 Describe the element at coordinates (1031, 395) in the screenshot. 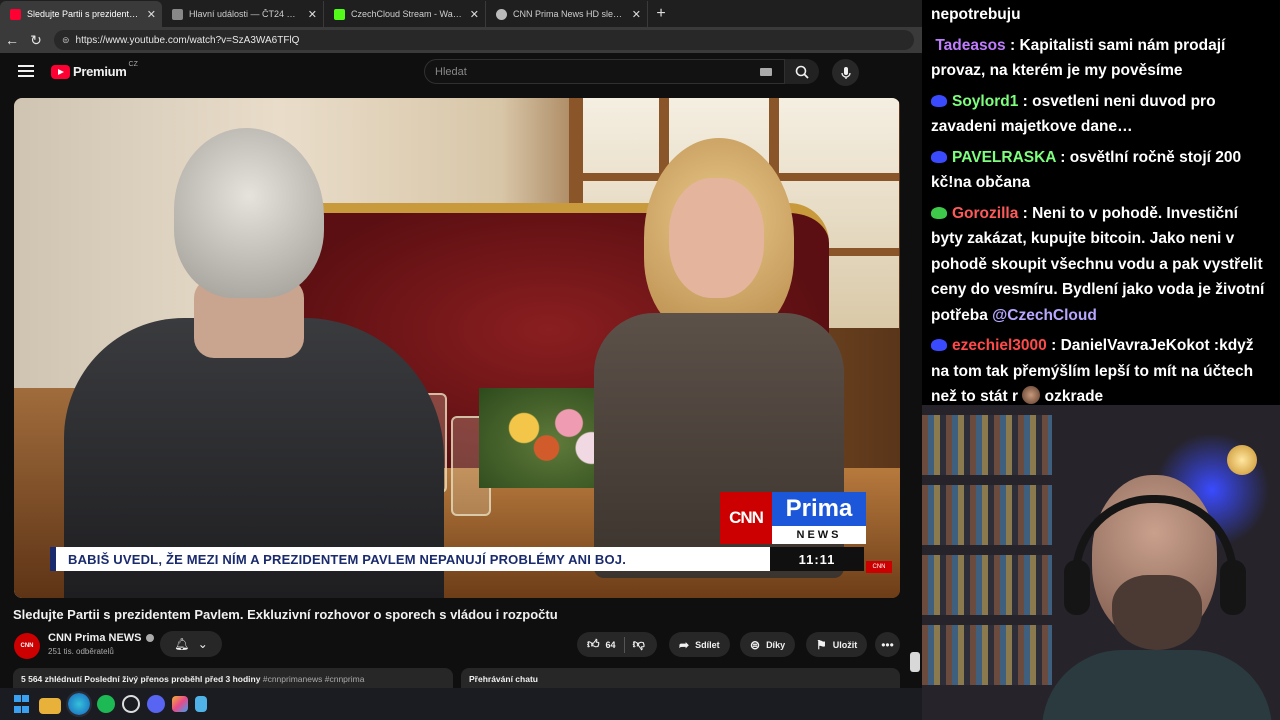

I see `emote-icon` at that location.